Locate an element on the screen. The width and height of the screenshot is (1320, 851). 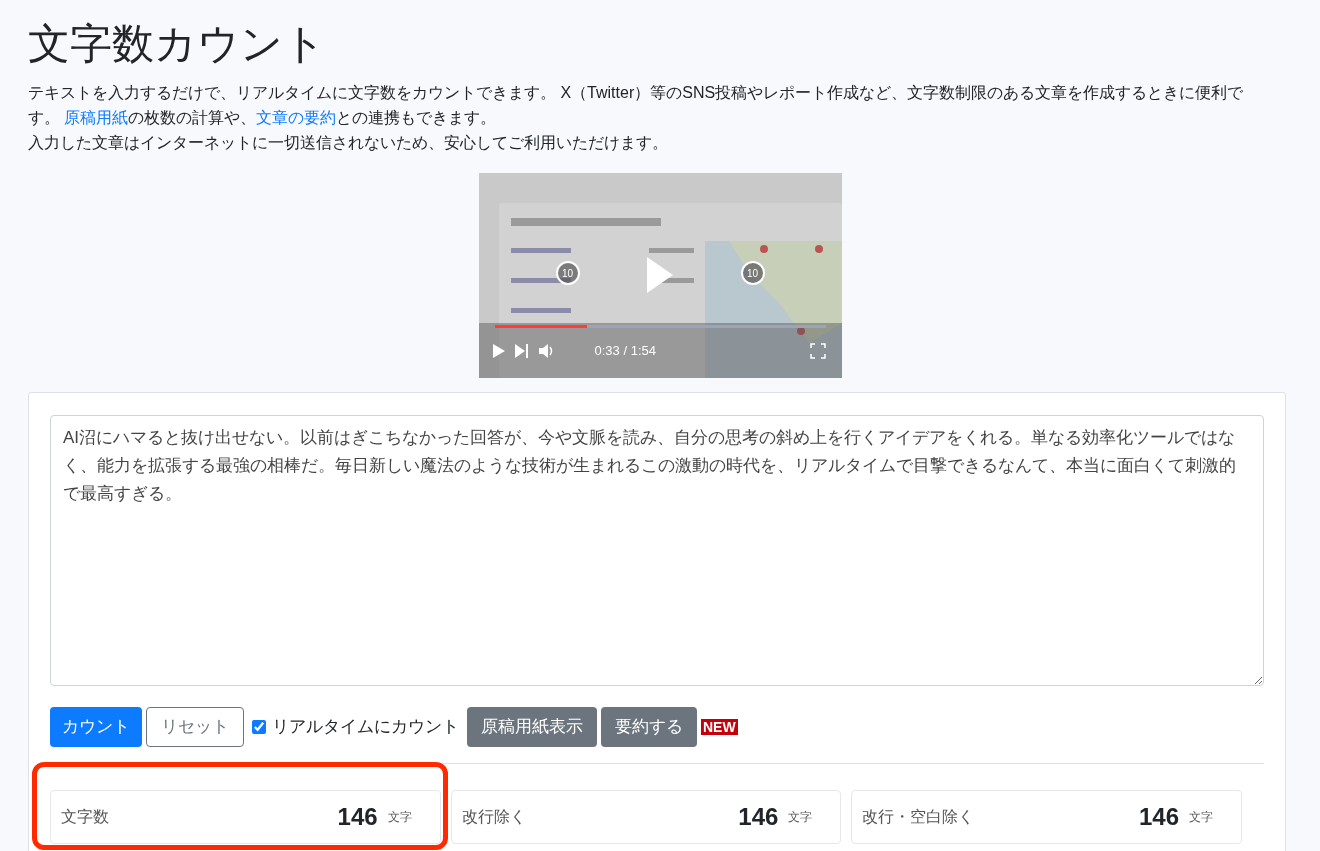
description-text: 入力した文章はインターネットに一切送信されないため、安心してご利用いただけます。 is located at coordinates (348, 143).